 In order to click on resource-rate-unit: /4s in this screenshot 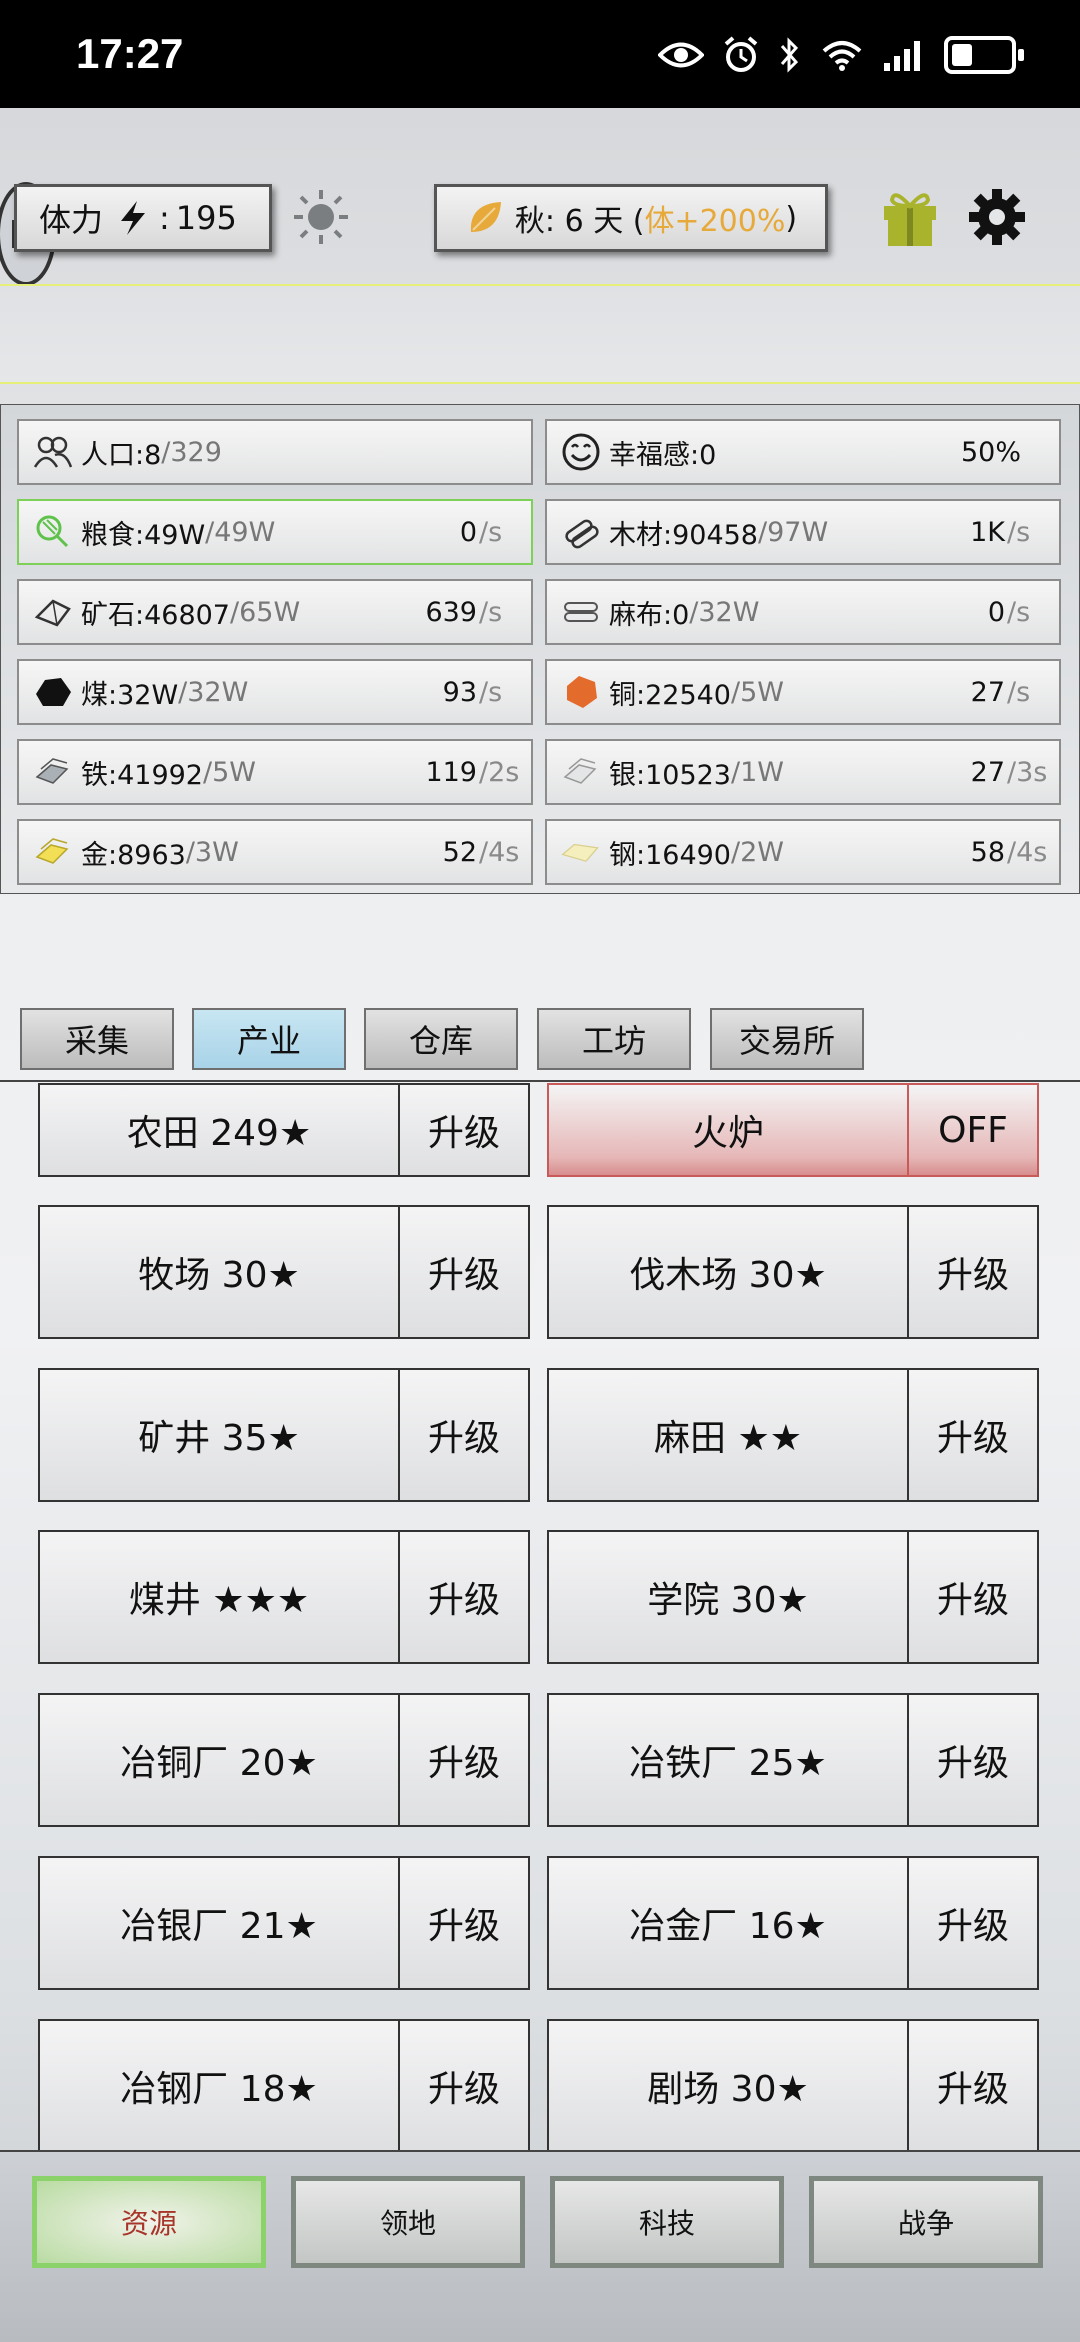, I will do `click(499, 852)`.